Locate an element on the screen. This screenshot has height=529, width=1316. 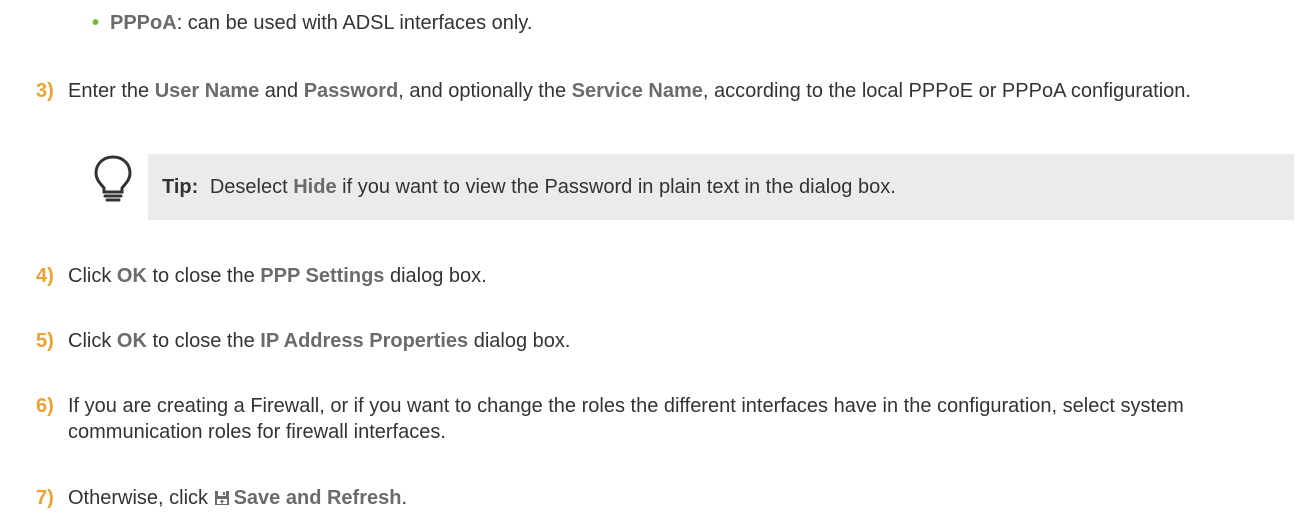
save-icon is located at coordinates (221, 498).